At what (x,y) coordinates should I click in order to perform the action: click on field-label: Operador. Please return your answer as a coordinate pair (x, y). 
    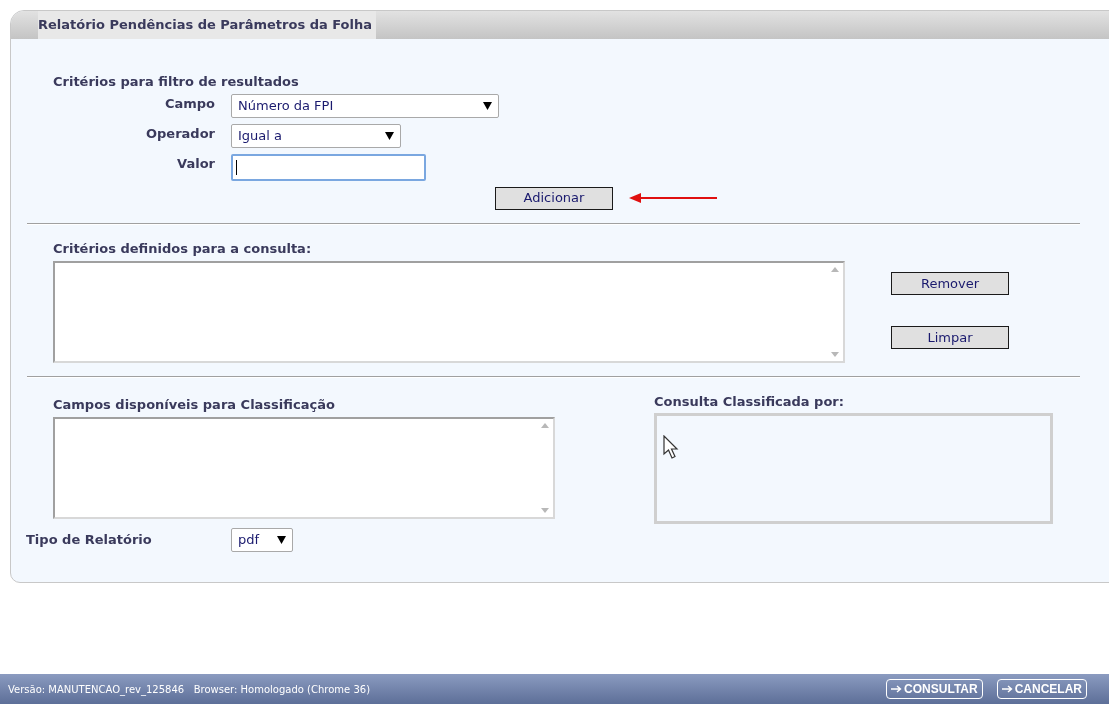
    Looking at the image, I should click on (180, 133).